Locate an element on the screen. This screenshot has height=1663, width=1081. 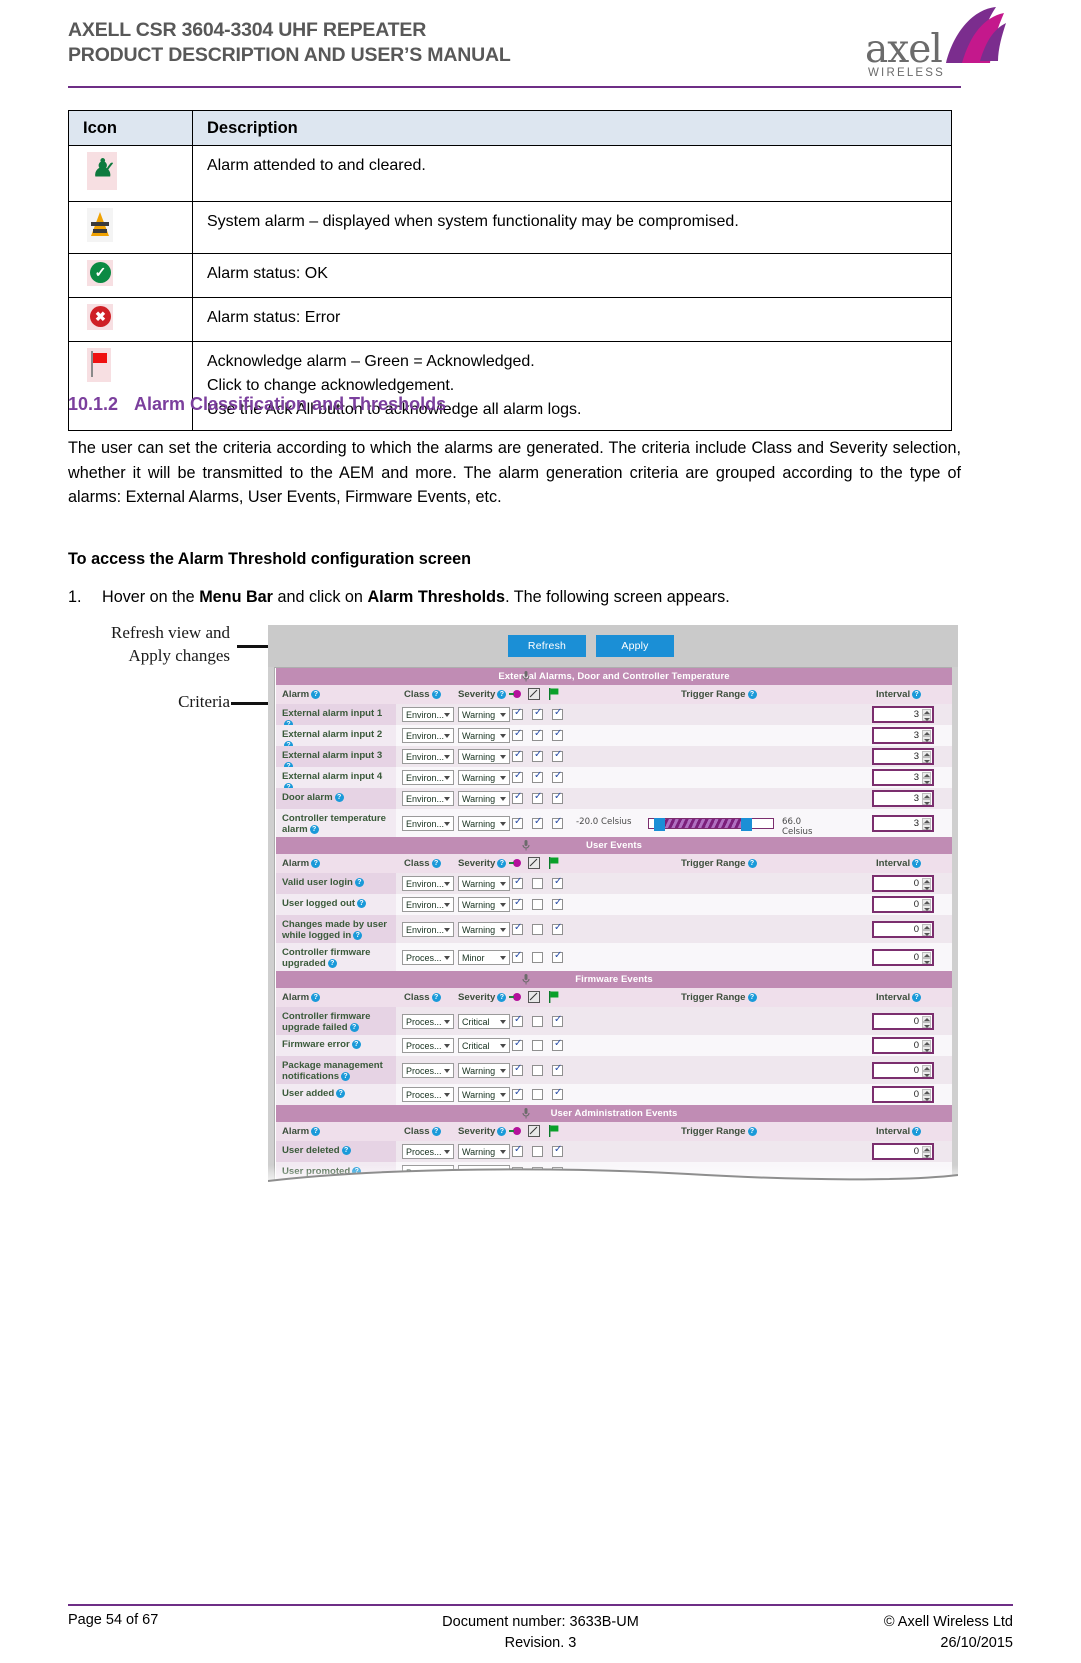
slider-handle-low is located at coordinates (659, 824).